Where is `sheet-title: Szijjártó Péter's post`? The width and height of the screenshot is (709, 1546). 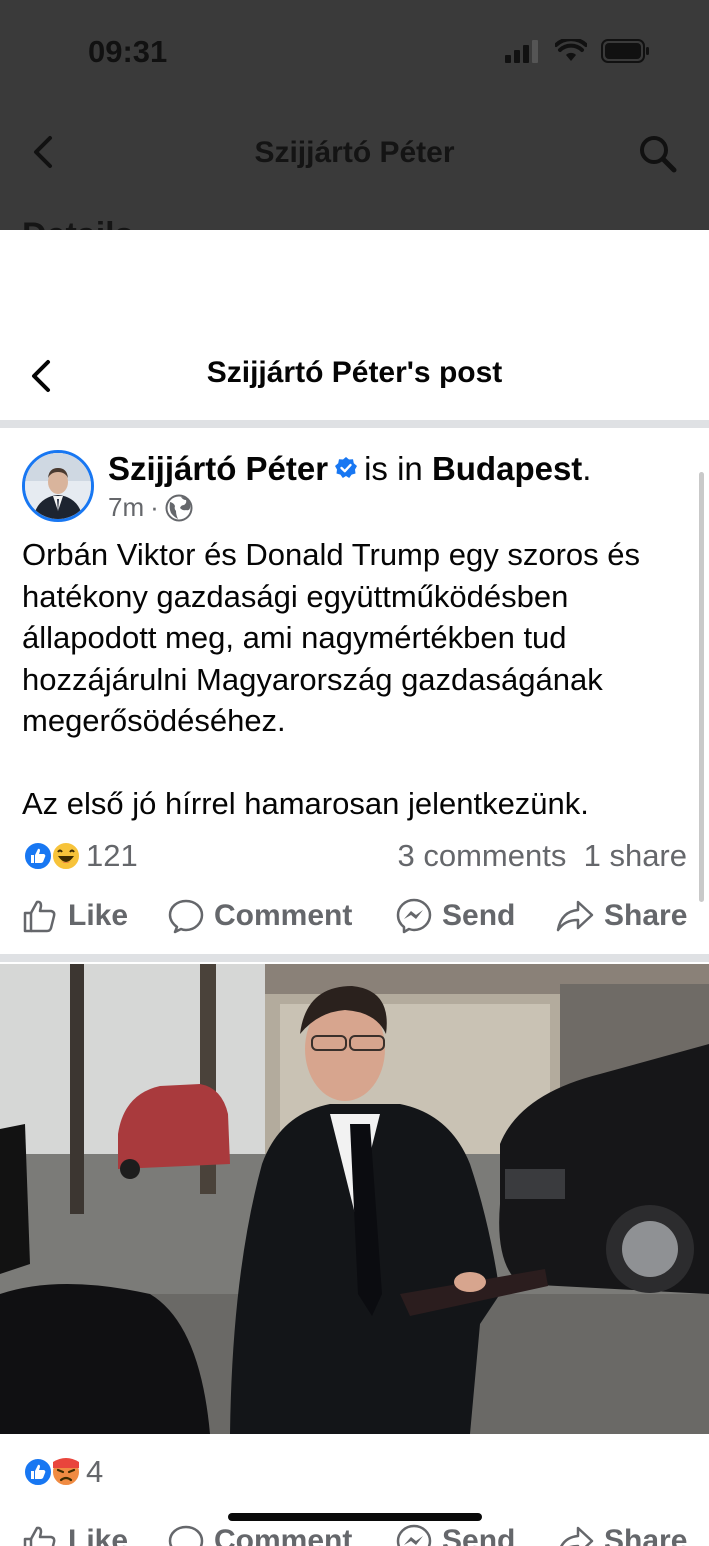
sheet-title: Szijjártó Péter's post is located at coordinates (354, 372).